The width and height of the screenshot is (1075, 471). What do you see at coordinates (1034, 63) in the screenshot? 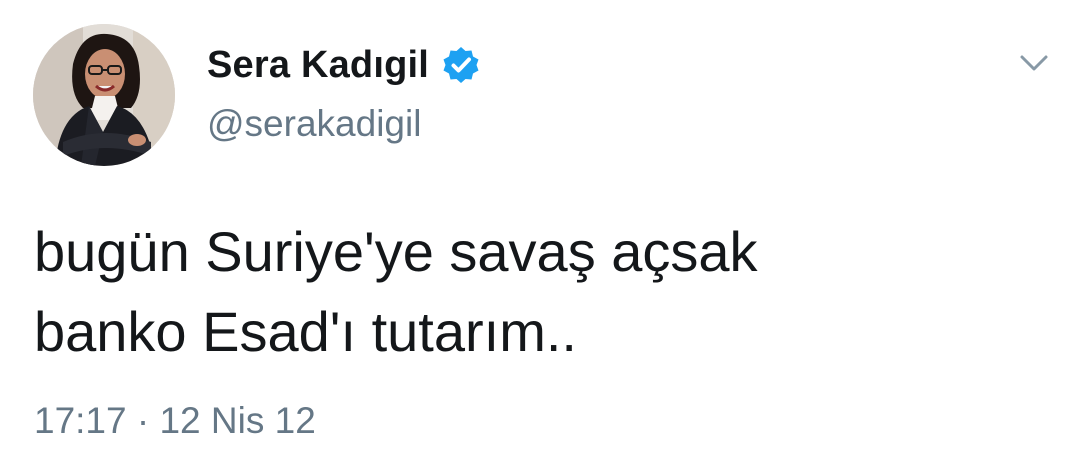
I see `chevron-down-icon` at bounding box center [1034, 63].